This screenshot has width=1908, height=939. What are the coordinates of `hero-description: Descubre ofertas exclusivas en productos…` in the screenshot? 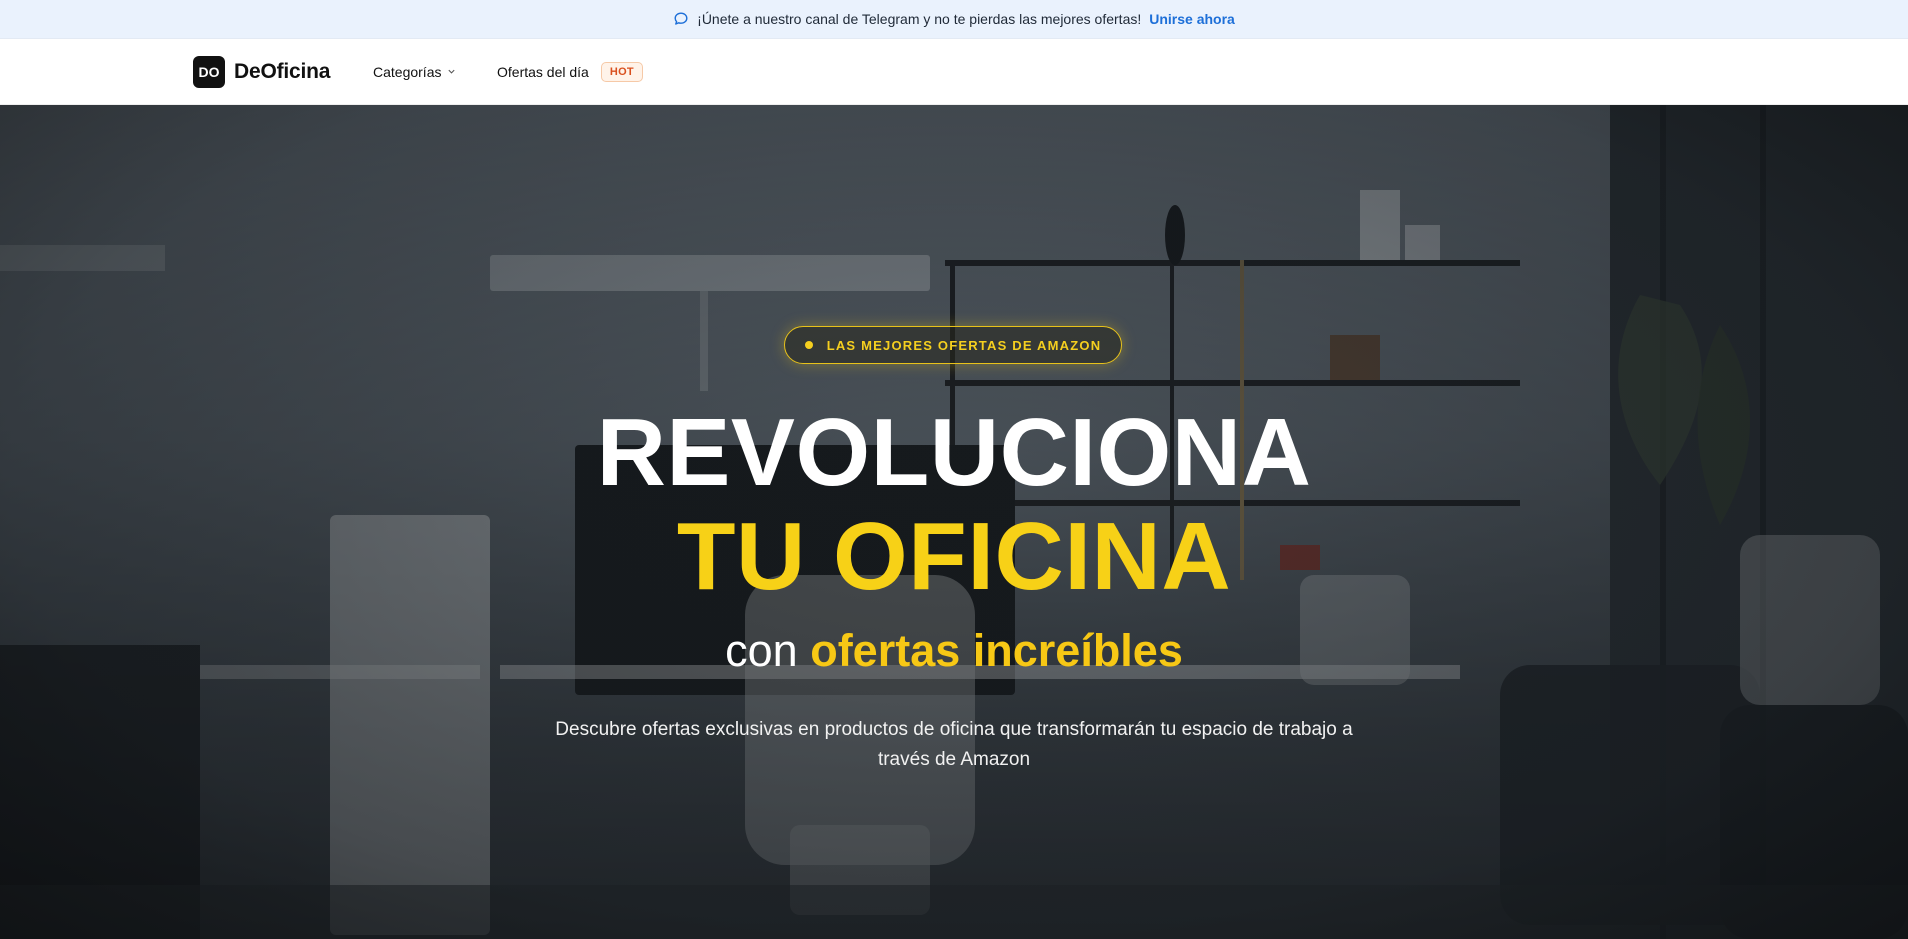 It's located at (954, 744).